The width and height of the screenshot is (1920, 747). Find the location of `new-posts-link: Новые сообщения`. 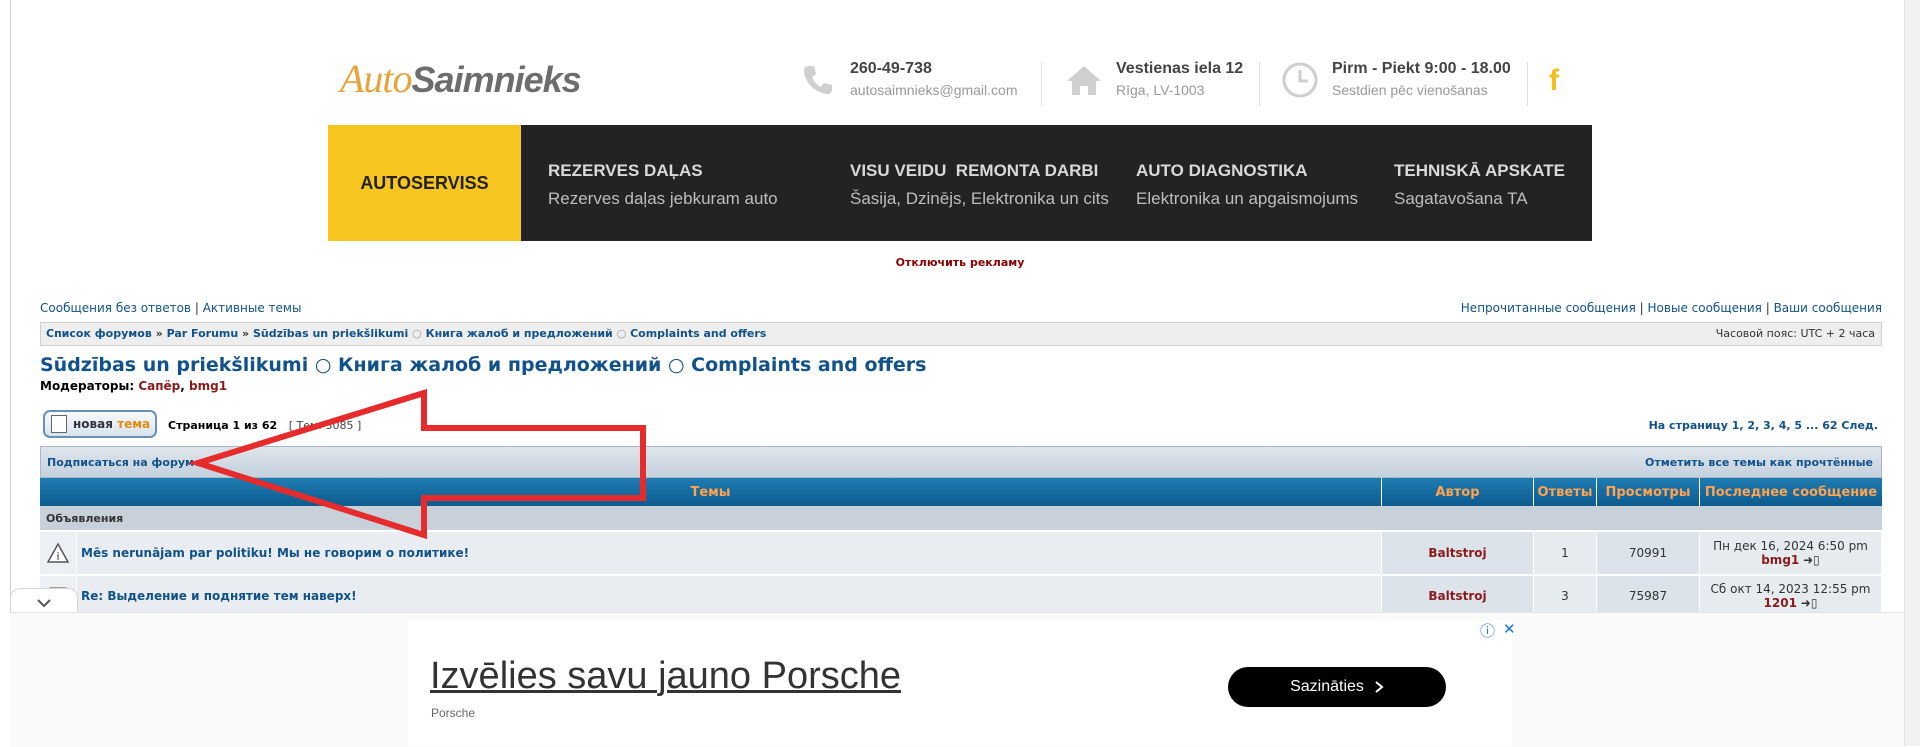

new-posts-link: Новые сообщения is located at coordinates (1705, 308).